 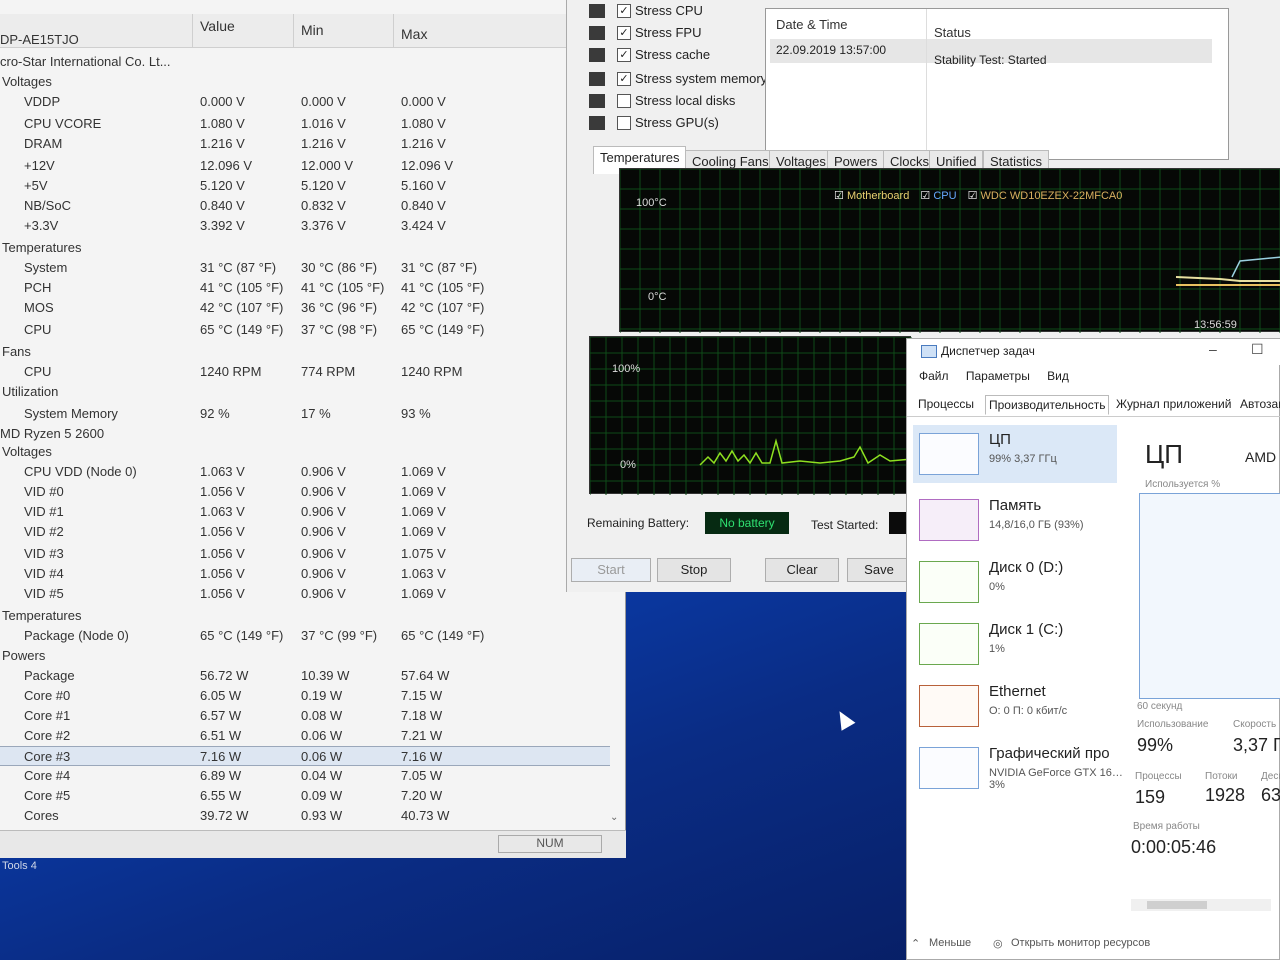 I want to click on tab-performance: Производительность, so click(x=1047, y=405).